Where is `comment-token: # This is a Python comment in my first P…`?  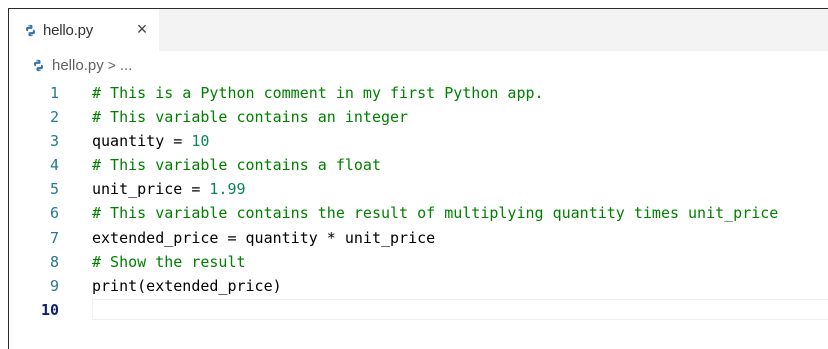
comment-token: # This is a Python comment in my first P… is located at coordinates (318, 93).